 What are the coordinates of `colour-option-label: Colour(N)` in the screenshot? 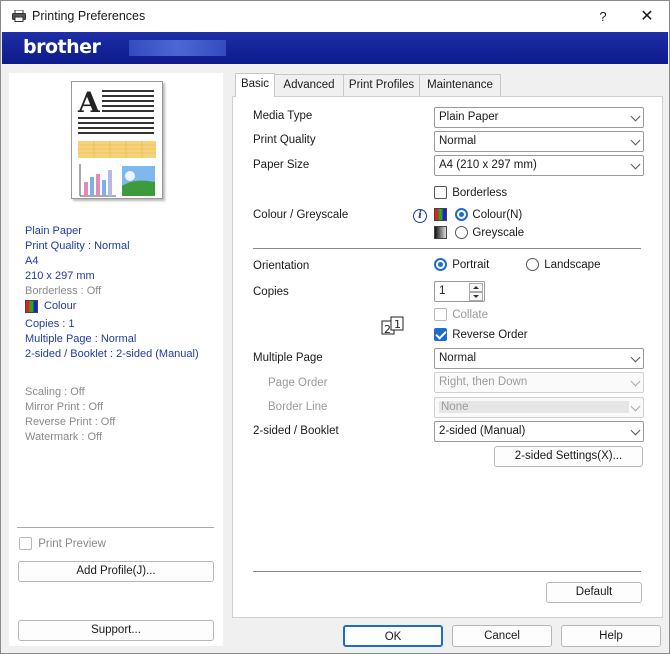 It's located at (497, 214).